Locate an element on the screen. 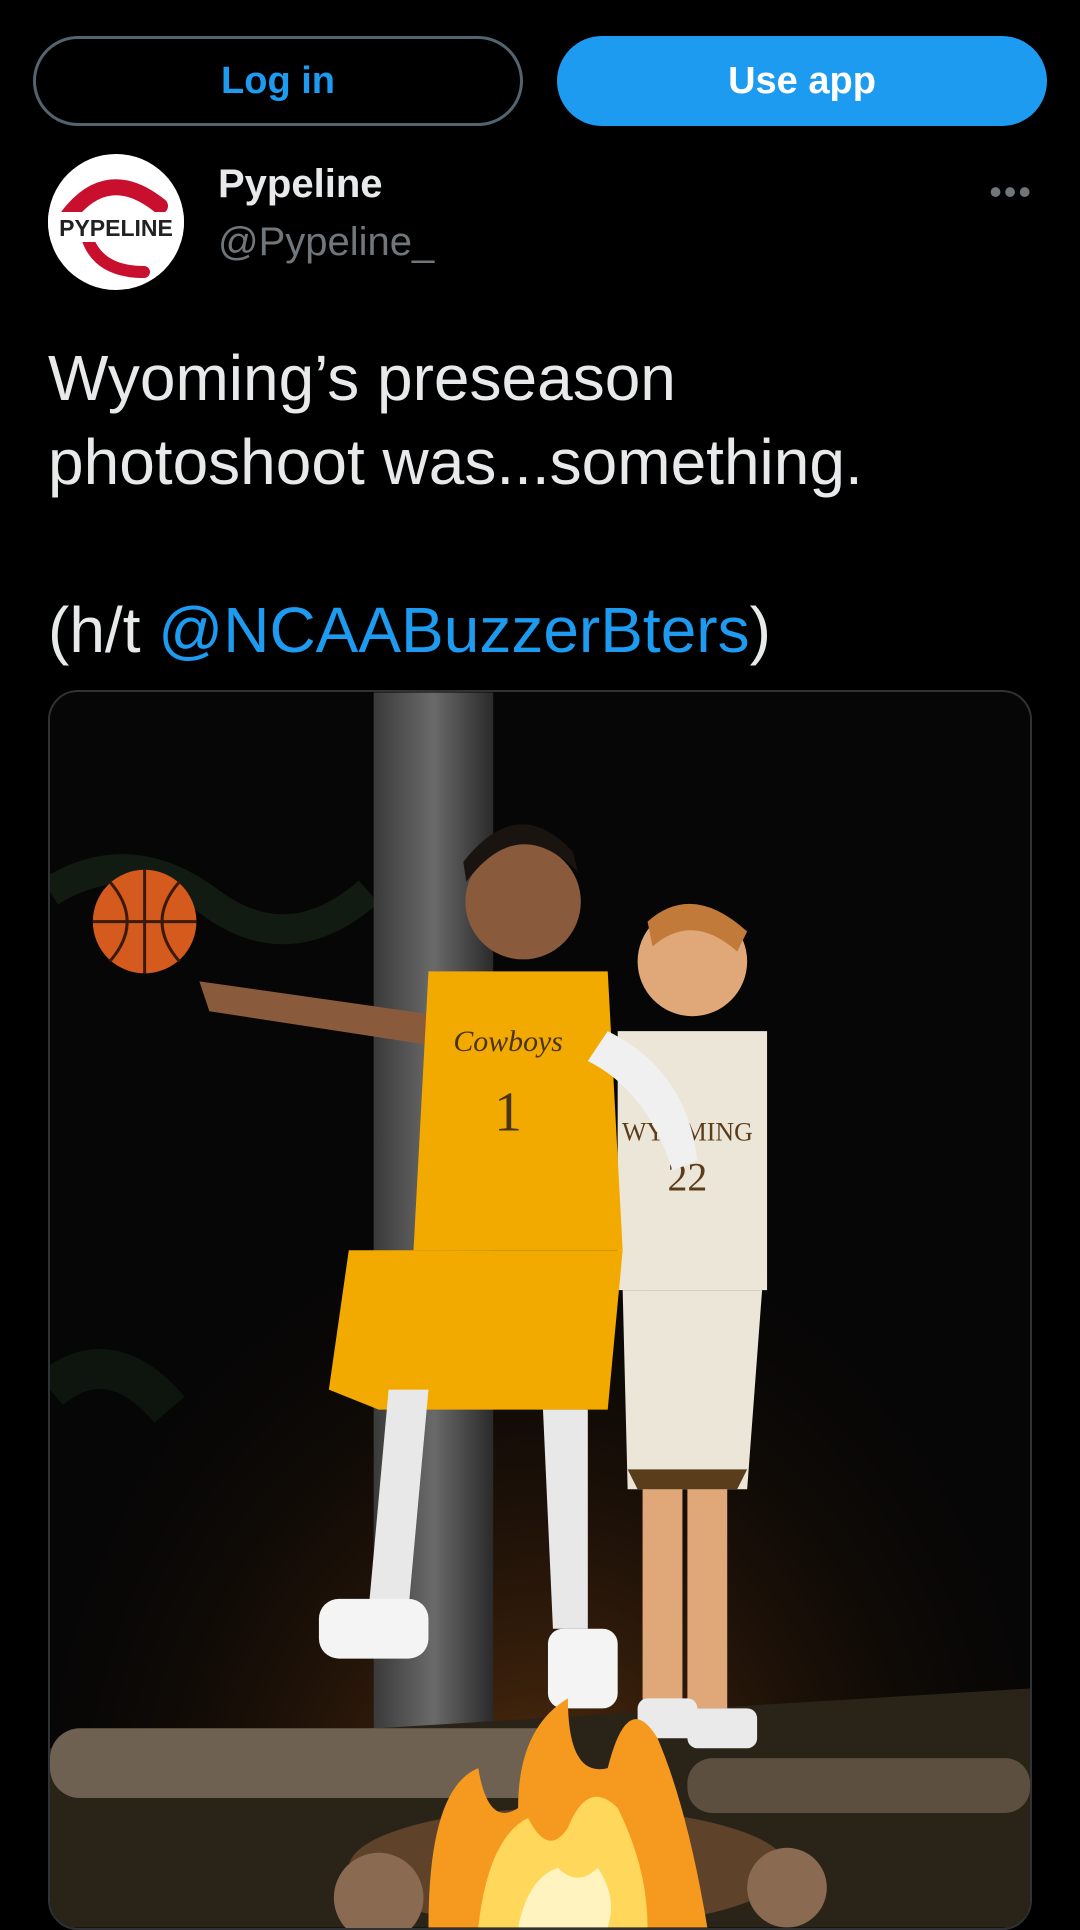  jersey1-number: 1 is located at coordinates (508, 1113).